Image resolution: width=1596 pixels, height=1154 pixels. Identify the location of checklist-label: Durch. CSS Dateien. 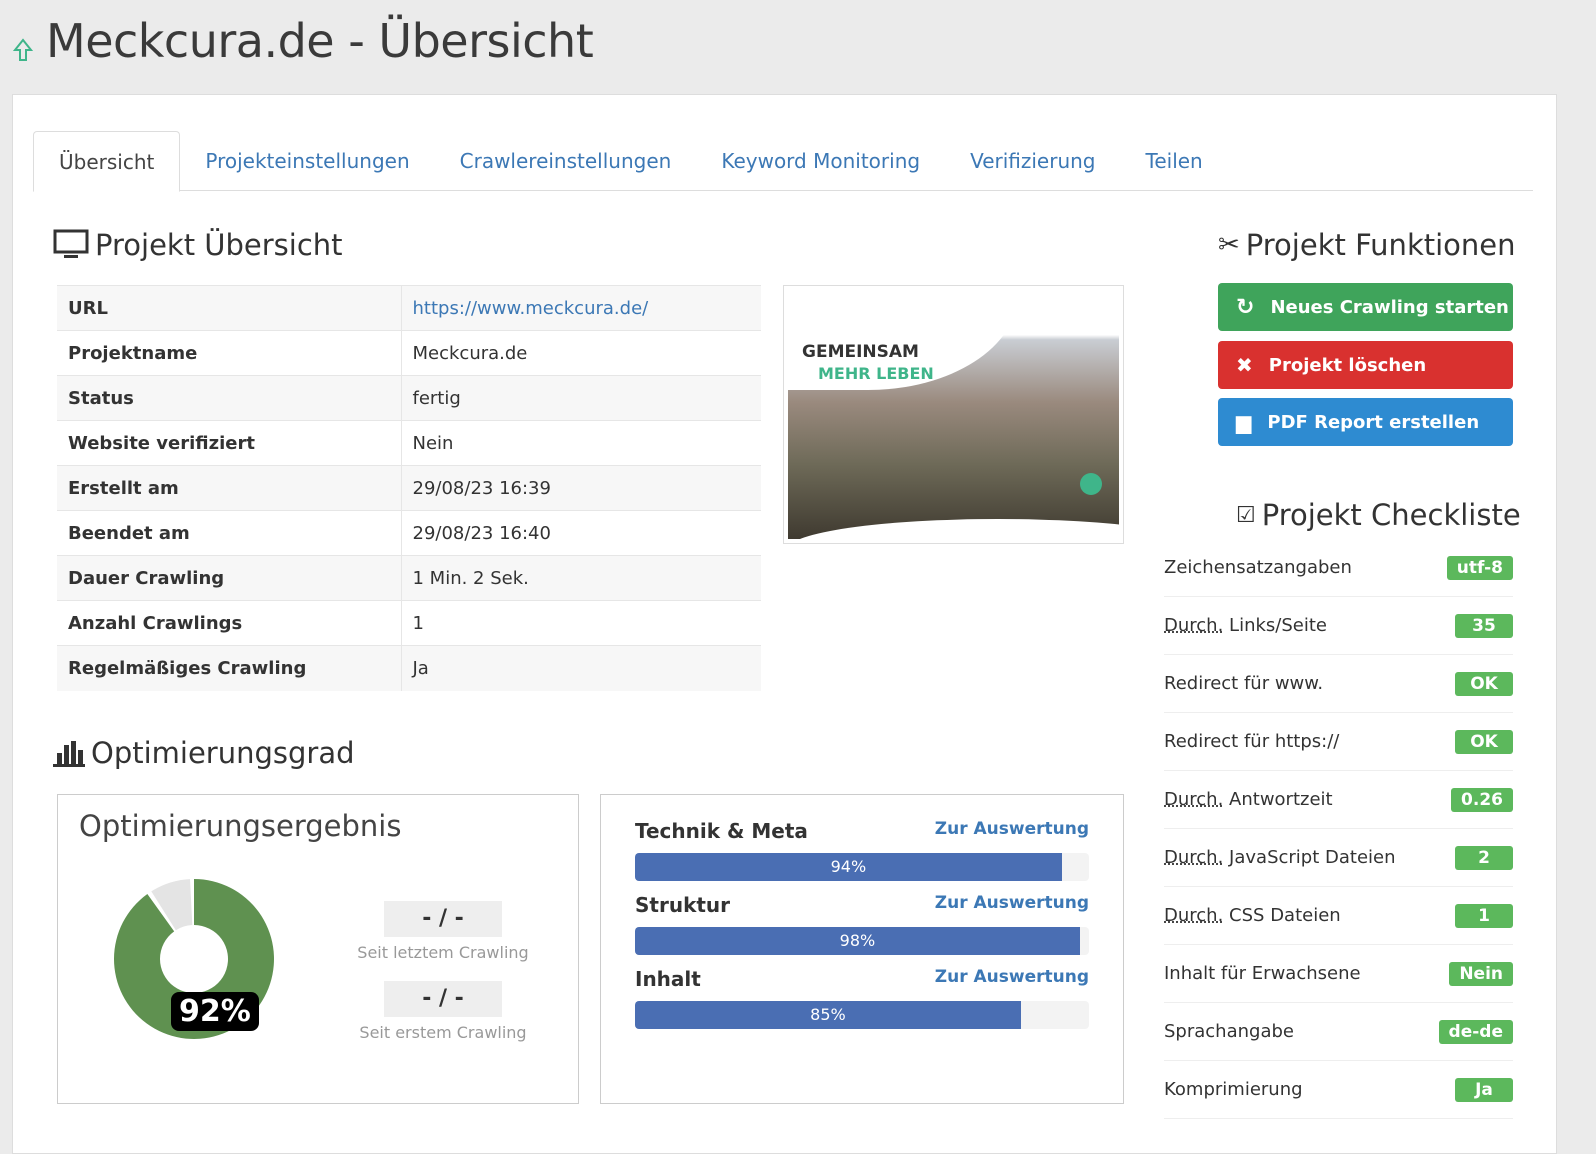
(1252, 915).